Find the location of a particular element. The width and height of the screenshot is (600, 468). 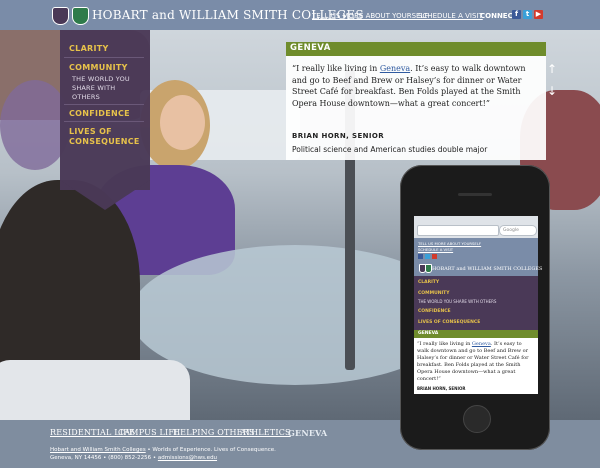

schedule-visit-link: SCHEDULE A VISIT is located at coordinates (450, 16).